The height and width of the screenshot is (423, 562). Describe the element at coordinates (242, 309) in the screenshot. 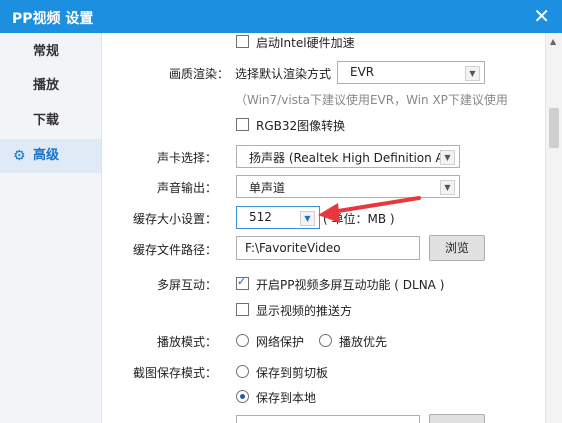

I see `show-device-checkbox` at that location.